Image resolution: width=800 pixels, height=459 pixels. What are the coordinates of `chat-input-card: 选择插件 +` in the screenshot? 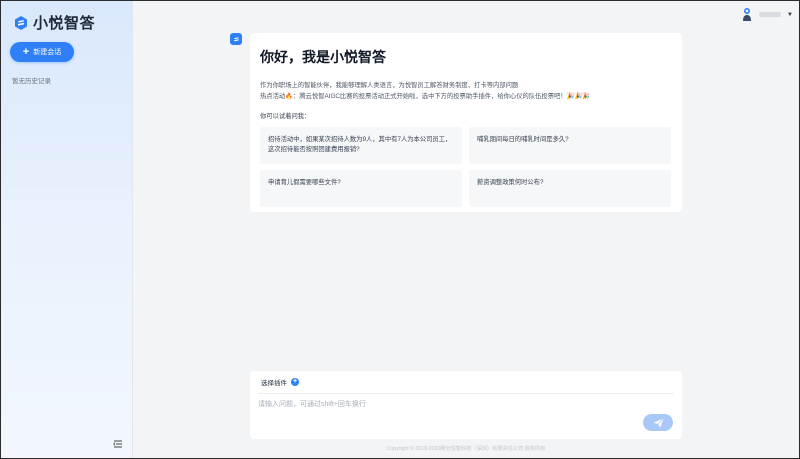 It's located at (466, 405).